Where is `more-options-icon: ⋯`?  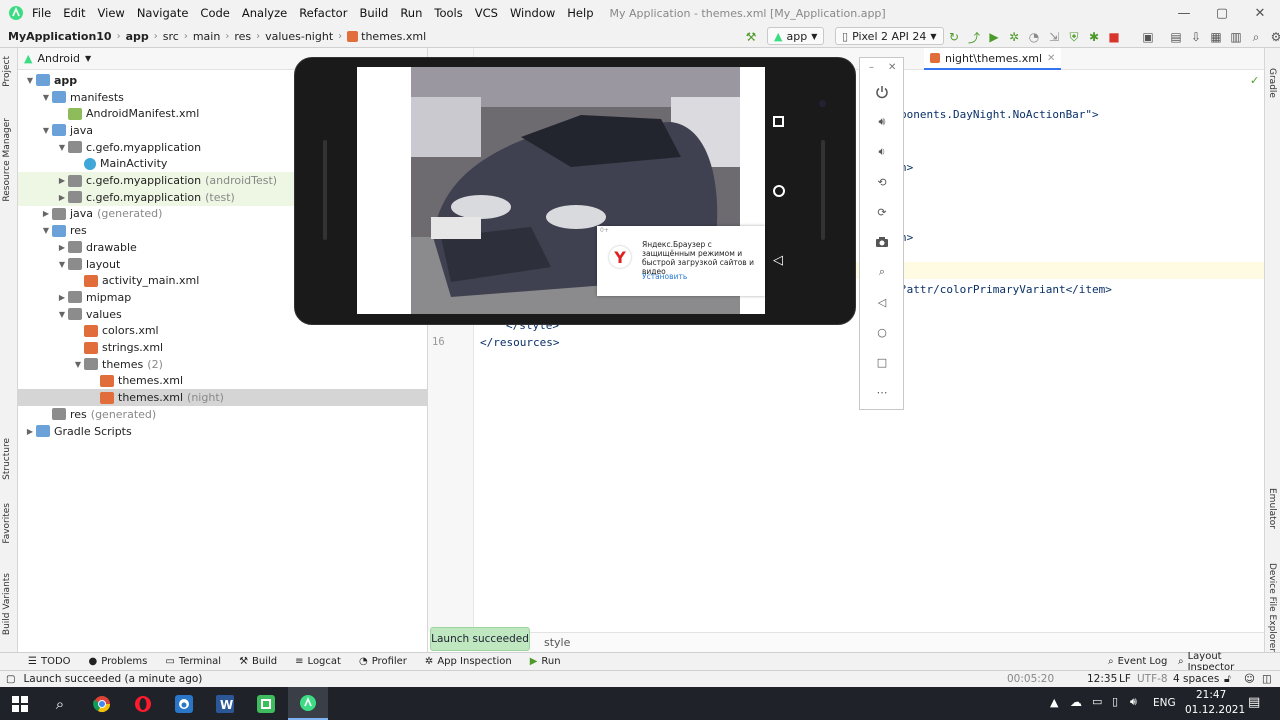
more-options-icon: ⋯ is located at coordinates (882, 392).